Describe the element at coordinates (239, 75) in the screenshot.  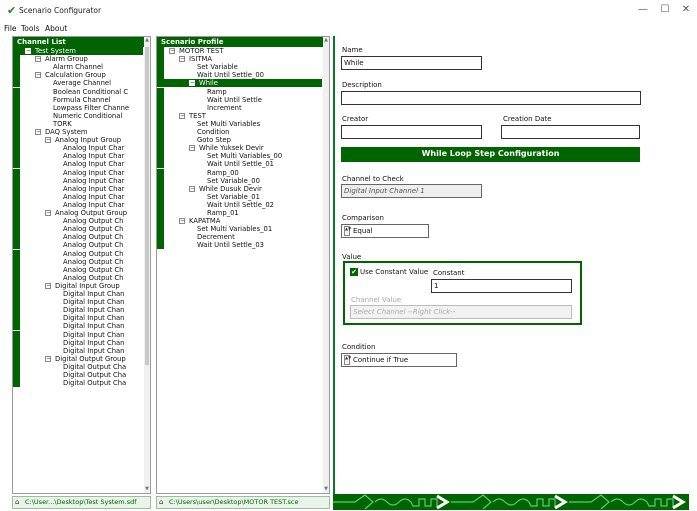
I see `tree-item: Wait Until Settle_00` at that location.